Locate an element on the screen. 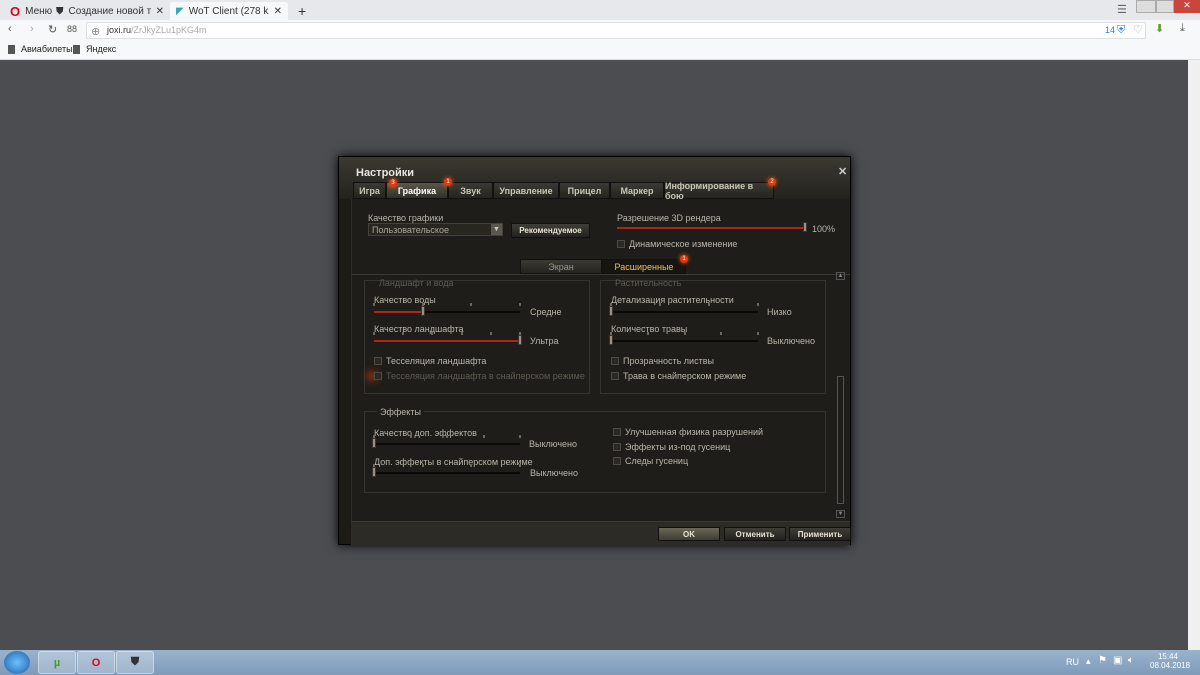 The width and height of the screenshot is (1200, 675). start-button is located at coordinates (17, 662).